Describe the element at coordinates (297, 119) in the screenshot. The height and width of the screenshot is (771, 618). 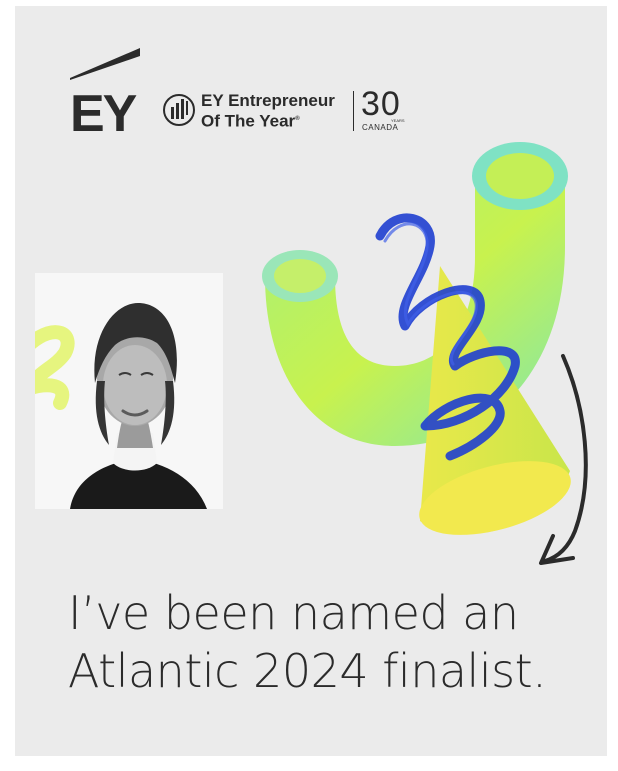
I see `registered-mark: ®` at that location.